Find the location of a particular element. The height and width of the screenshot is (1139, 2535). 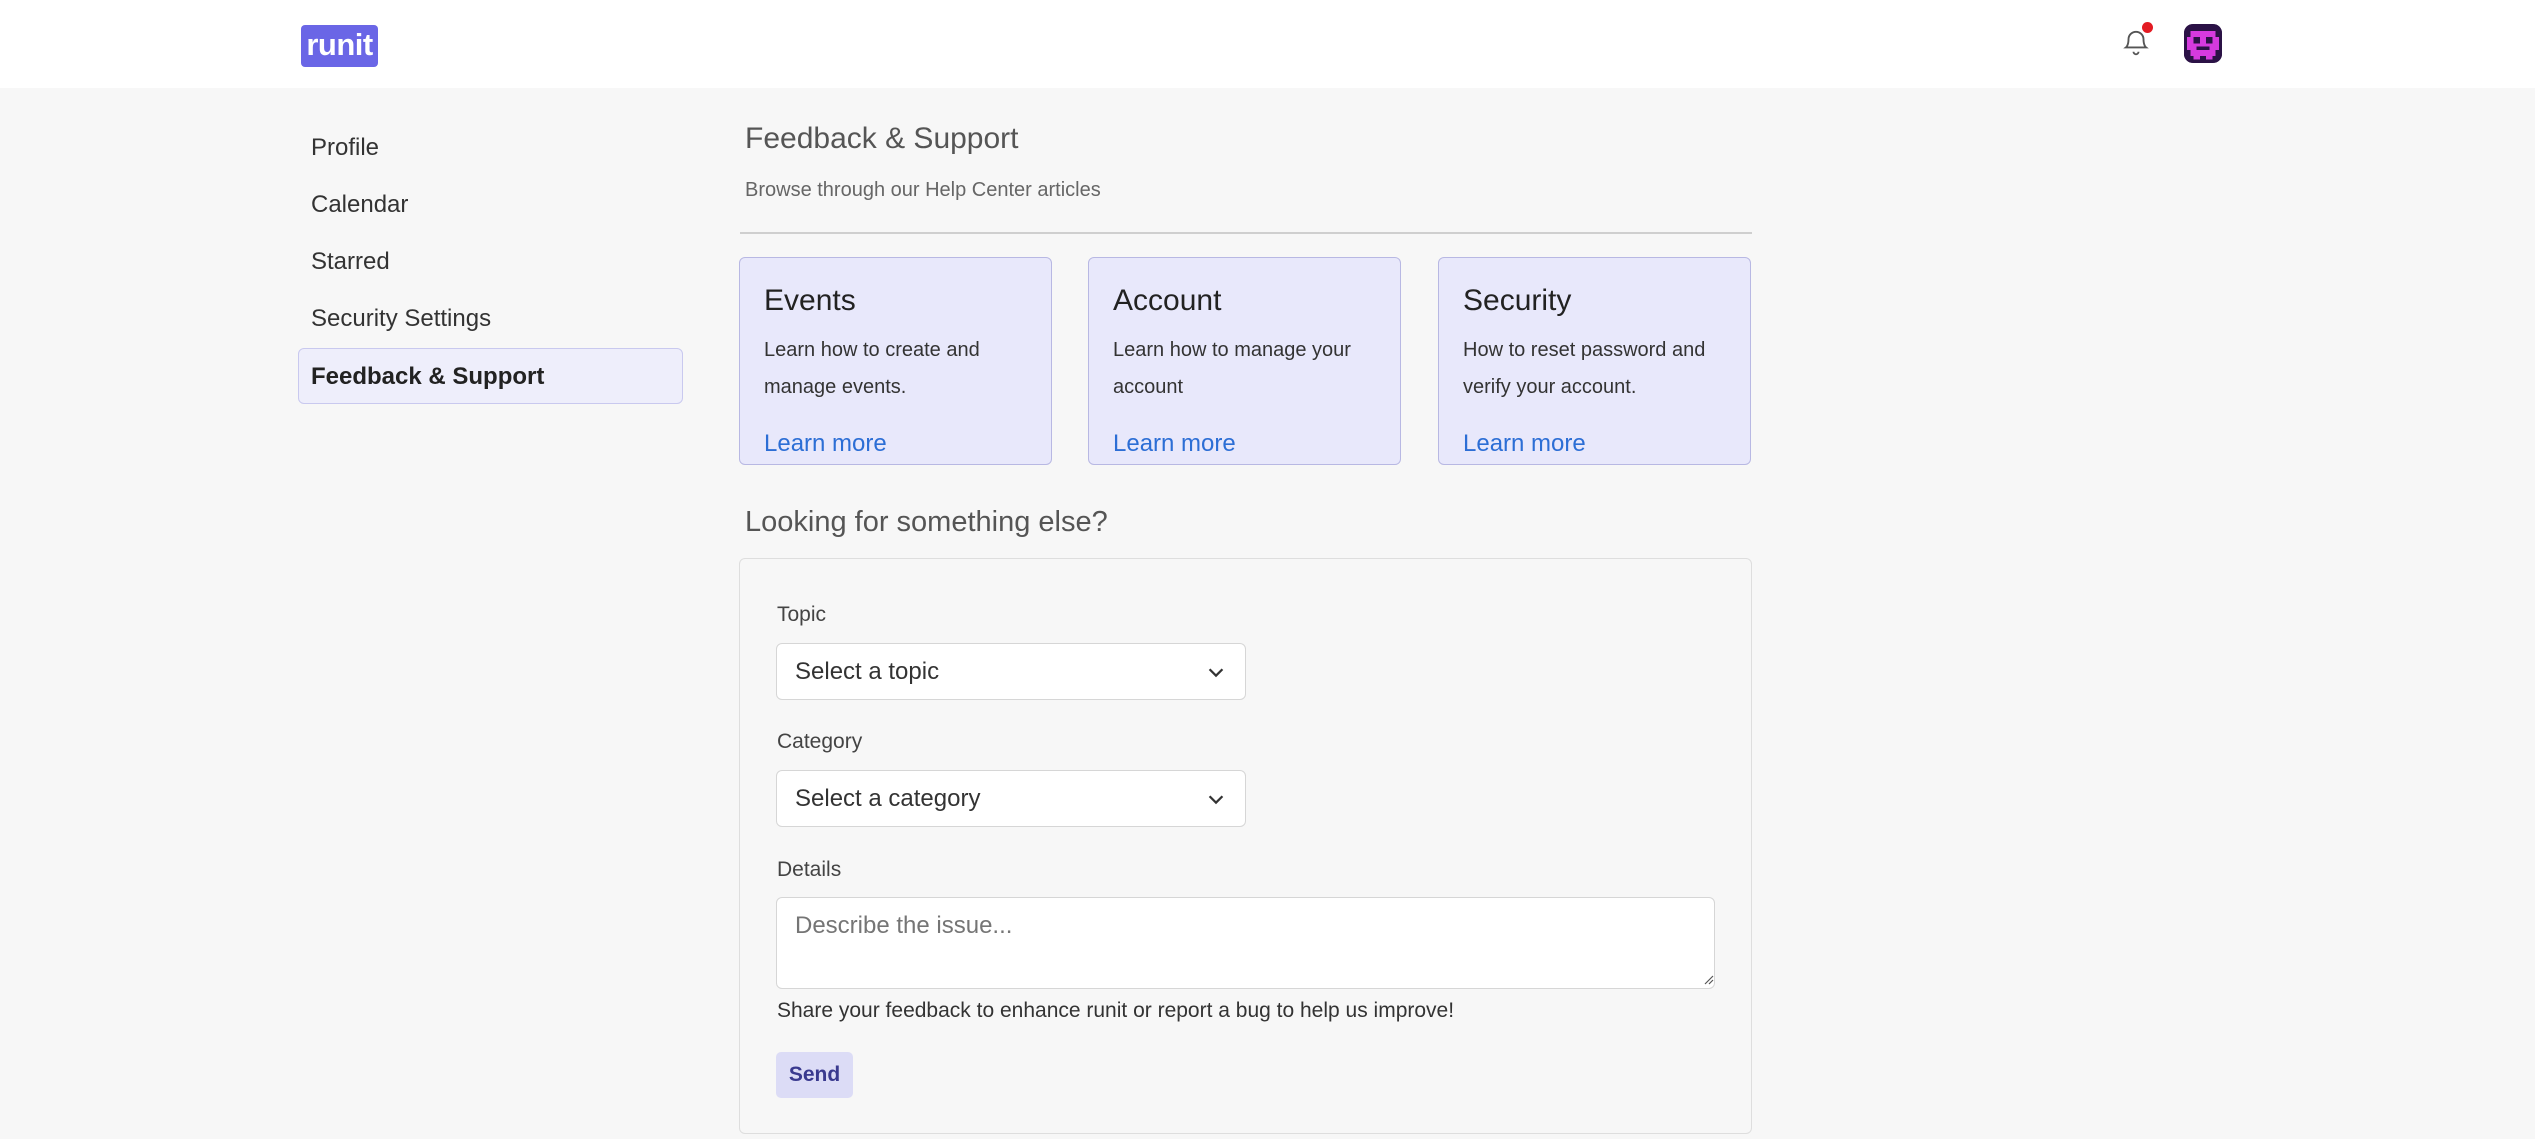

card-title: Security is located at coordinates (1517, 300).